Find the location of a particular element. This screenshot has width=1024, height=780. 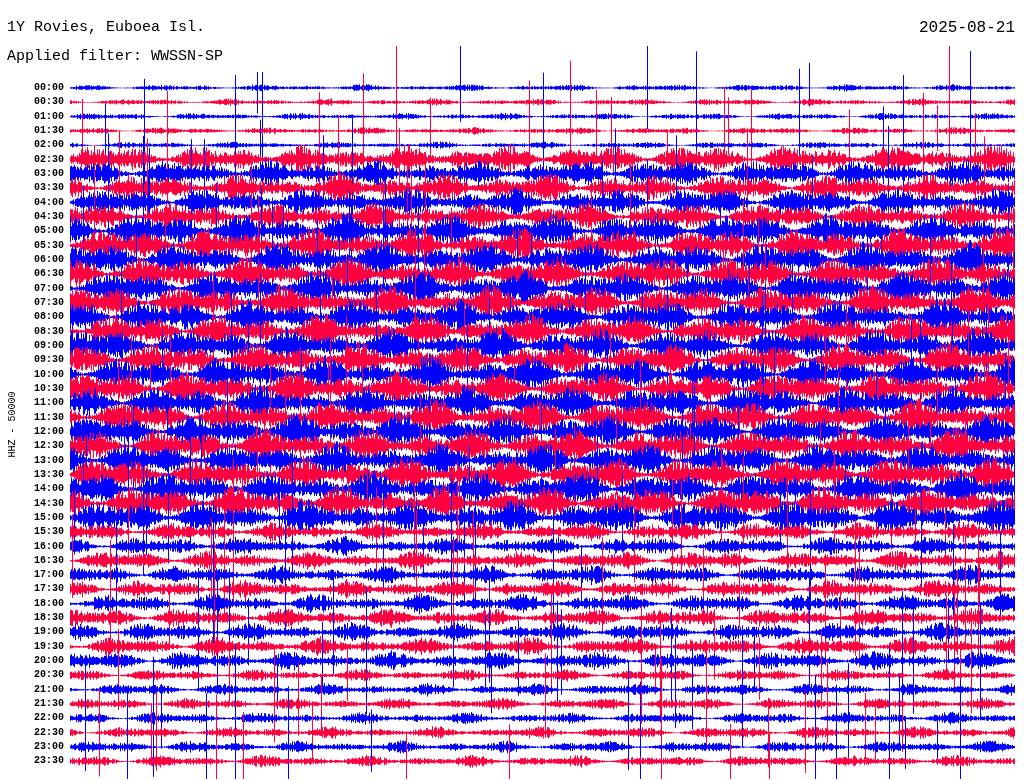

time-label: 07:00 is located at coordinates (49, 288).